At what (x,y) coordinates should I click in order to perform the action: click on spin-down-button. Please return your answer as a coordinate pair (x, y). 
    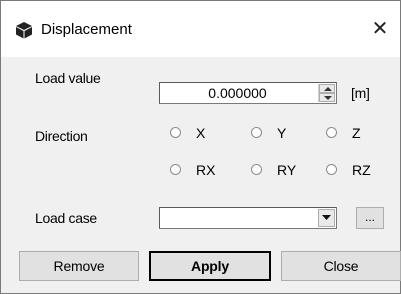
    Looking at the image, I should click on (327, 97).